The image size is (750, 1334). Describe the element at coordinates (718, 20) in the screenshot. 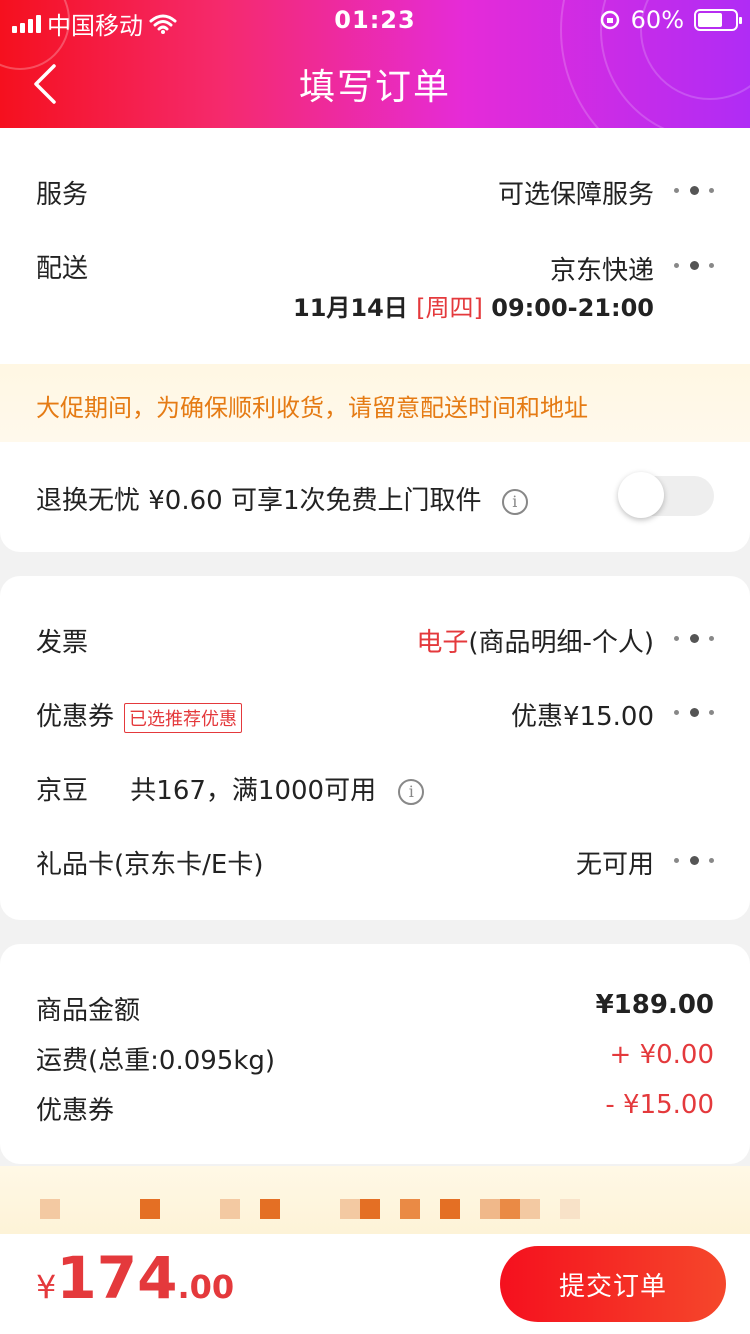

I see `battery-icon` at that location.